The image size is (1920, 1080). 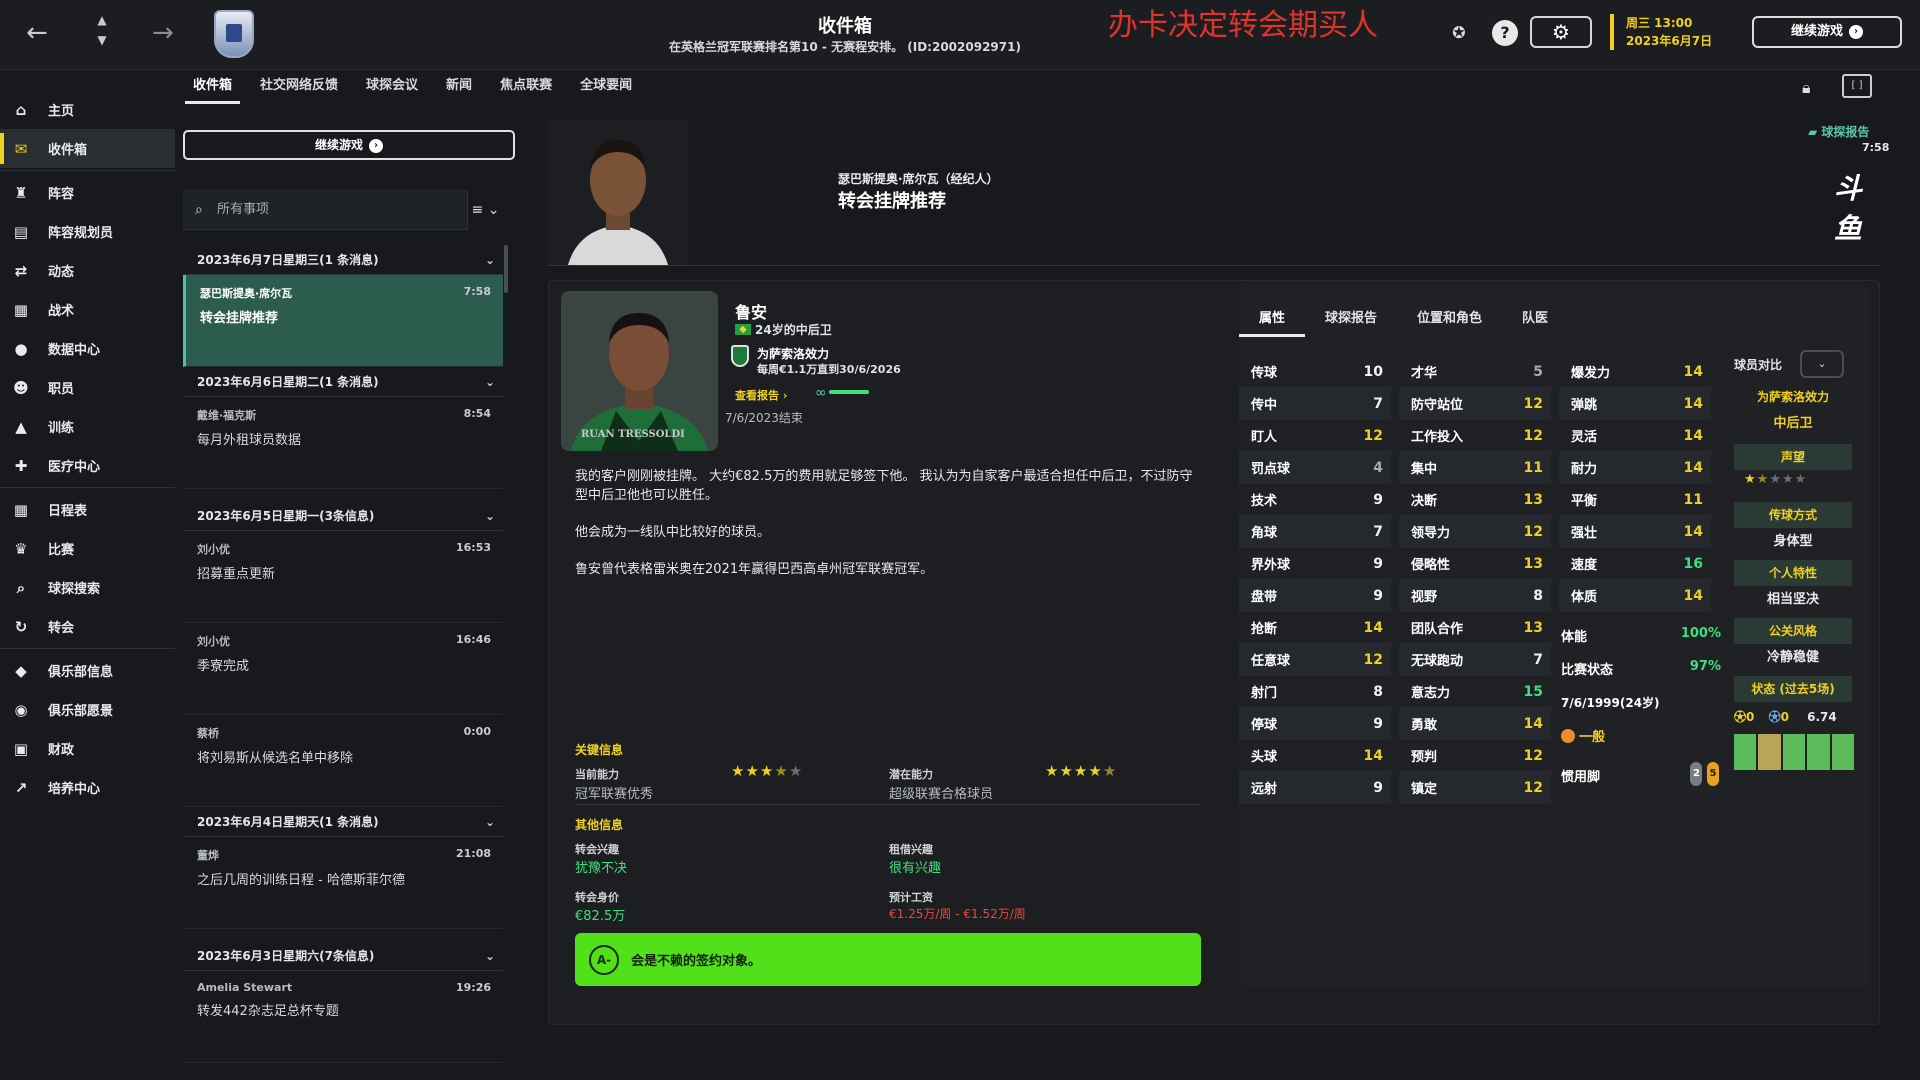 I want to click on attribute-row: 团队合作 13, so click(x=1475, y=628).